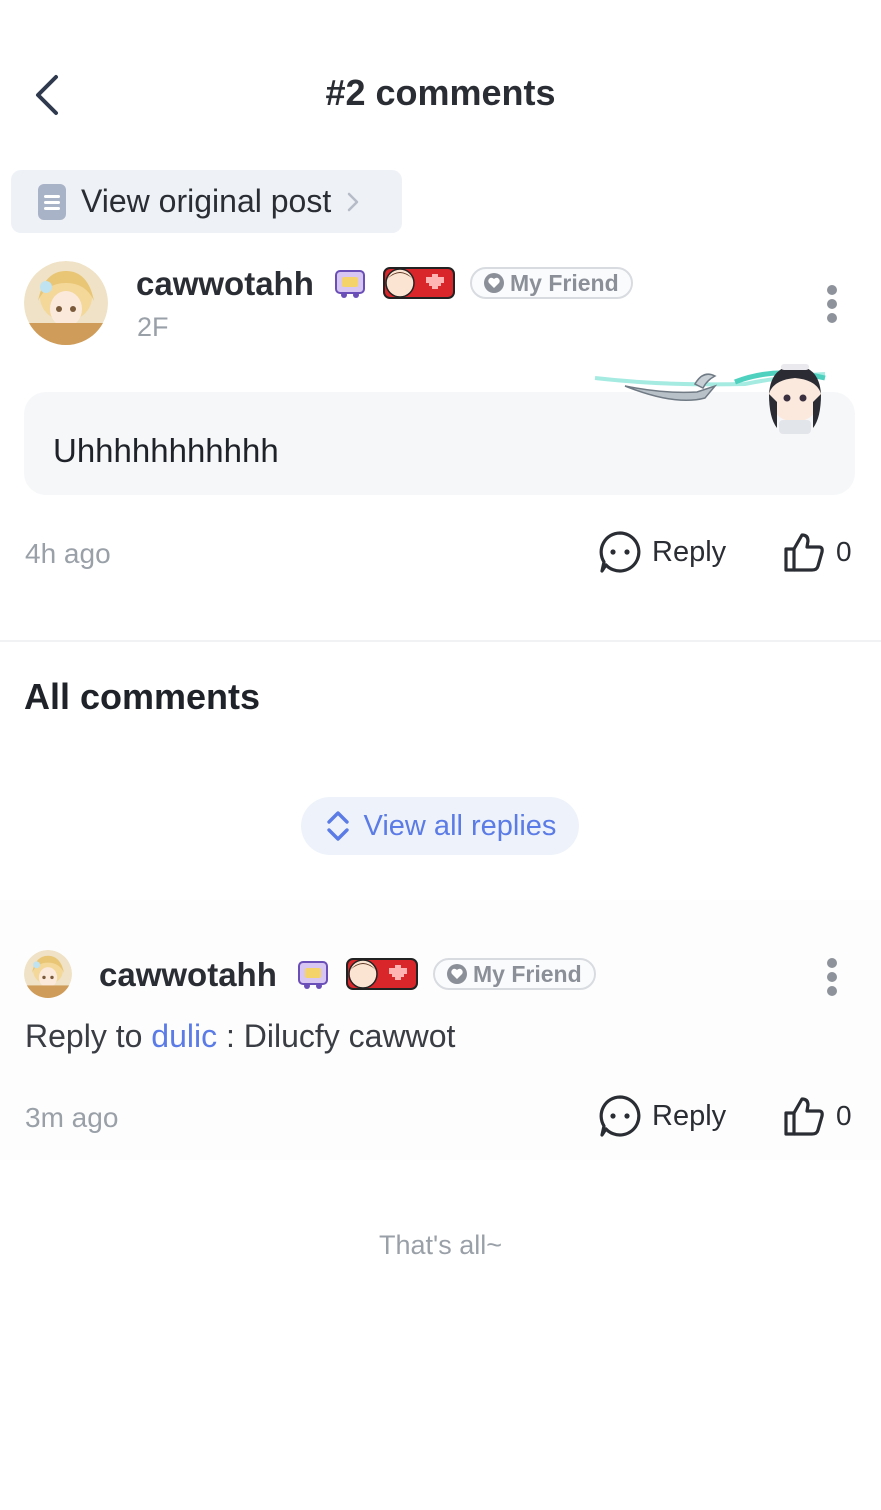  Describe the element at coordinates (439, 429) in the screenshot. I see `comment-bubble: Uhhhhhhhhhhh` at that location.